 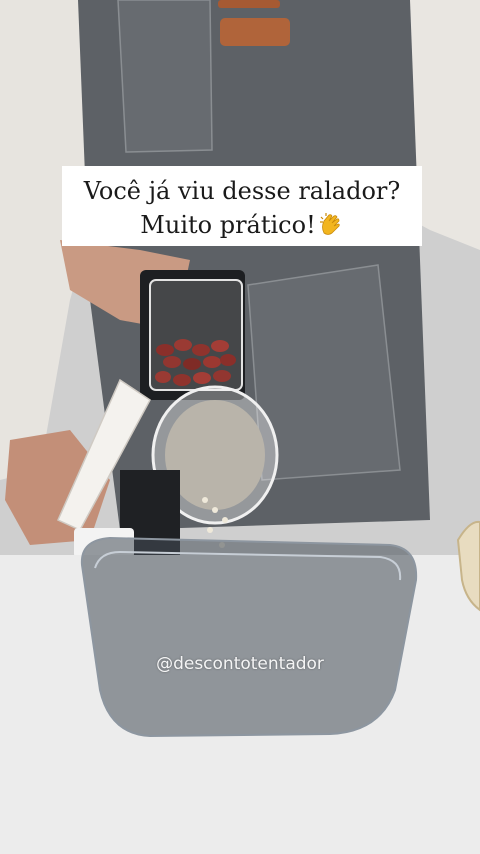 What do you see at coordinates (249, 4) in the screenshot?
I see `apron-strap-leather-top` at bounding box center [249, 4].